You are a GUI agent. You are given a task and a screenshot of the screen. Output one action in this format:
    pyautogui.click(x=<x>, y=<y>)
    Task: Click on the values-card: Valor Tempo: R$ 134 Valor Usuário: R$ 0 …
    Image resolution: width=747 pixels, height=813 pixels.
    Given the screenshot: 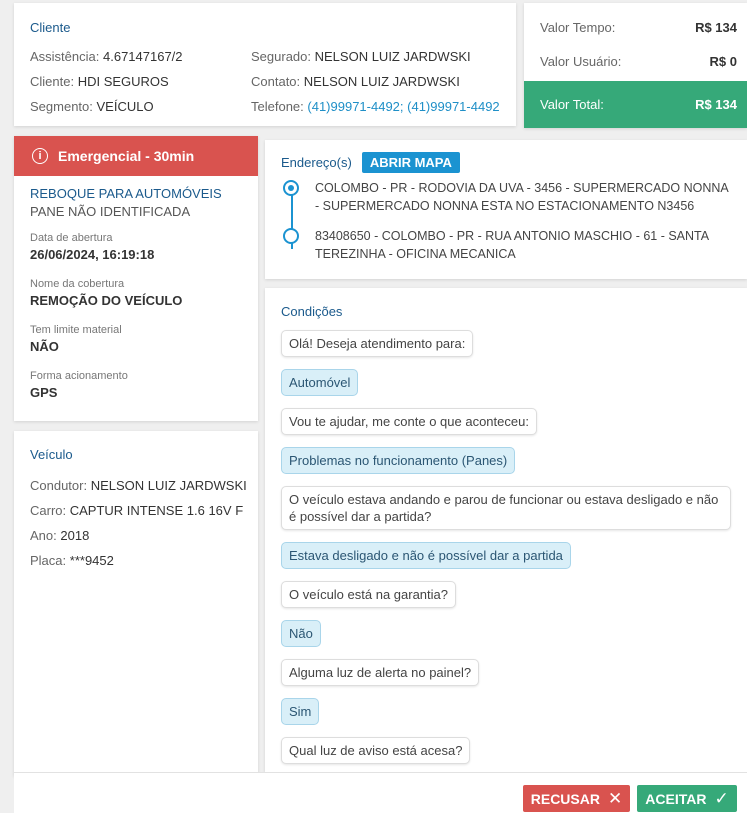 What is the action you would take?
    pyautogui.click(x=635, y=65)
    